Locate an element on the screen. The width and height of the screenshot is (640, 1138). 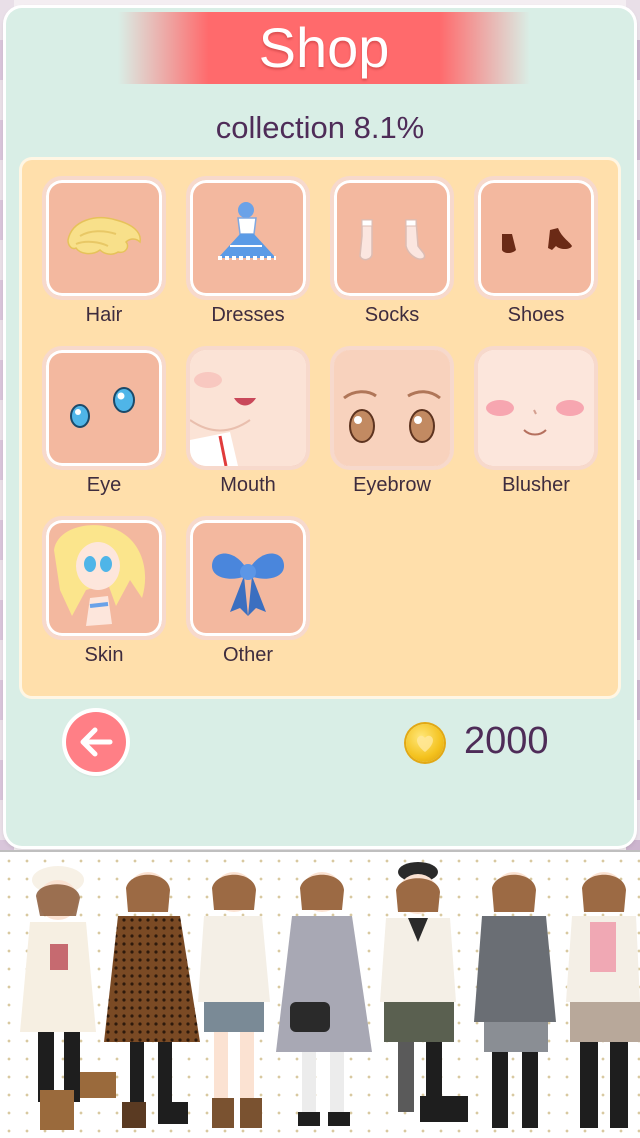
mouth-icon is located at coordinates (248, 408).